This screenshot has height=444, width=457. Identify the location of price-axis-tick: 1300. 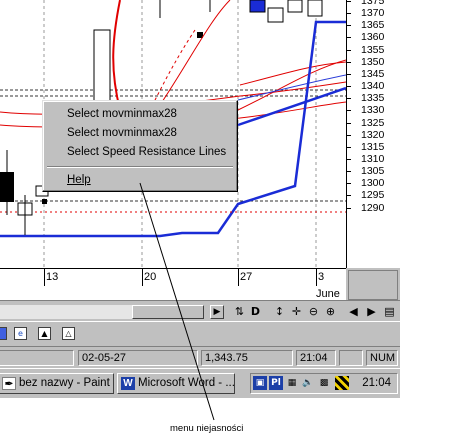
(365, 183).